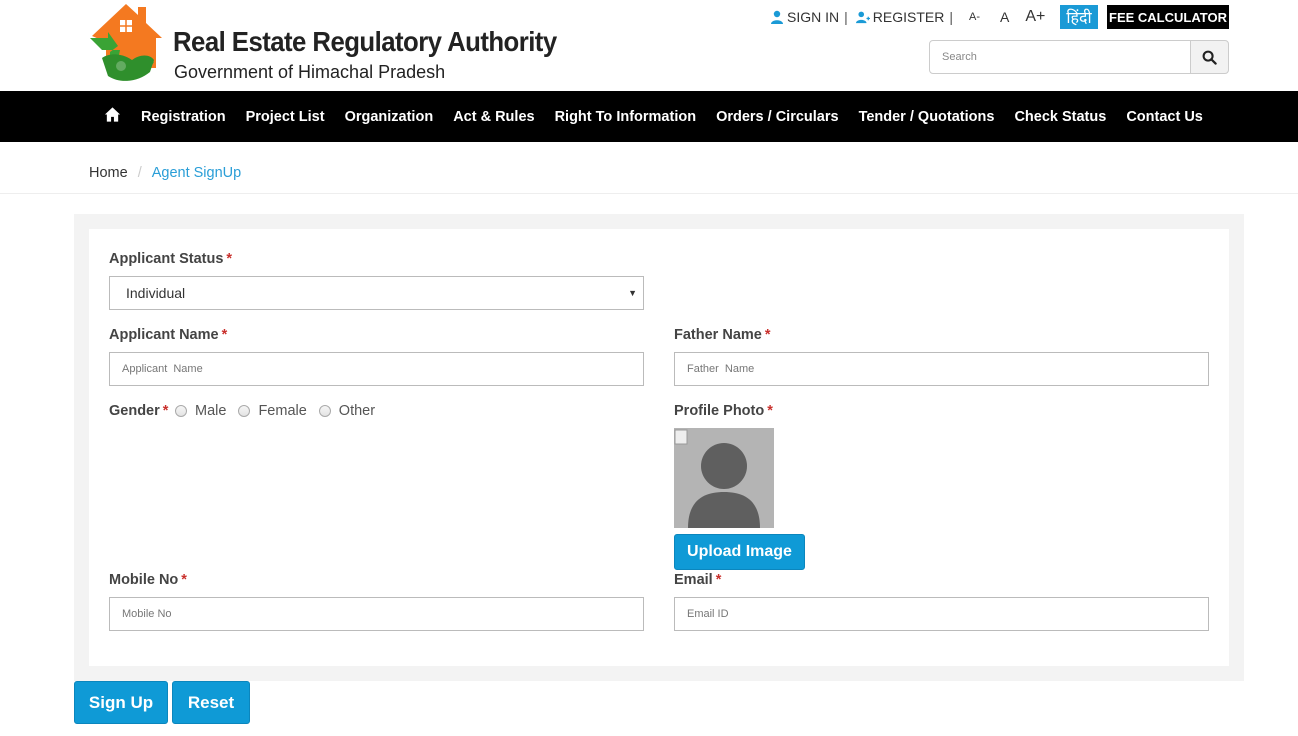  I want to click on profile-photo-preview, so click(724, 478).